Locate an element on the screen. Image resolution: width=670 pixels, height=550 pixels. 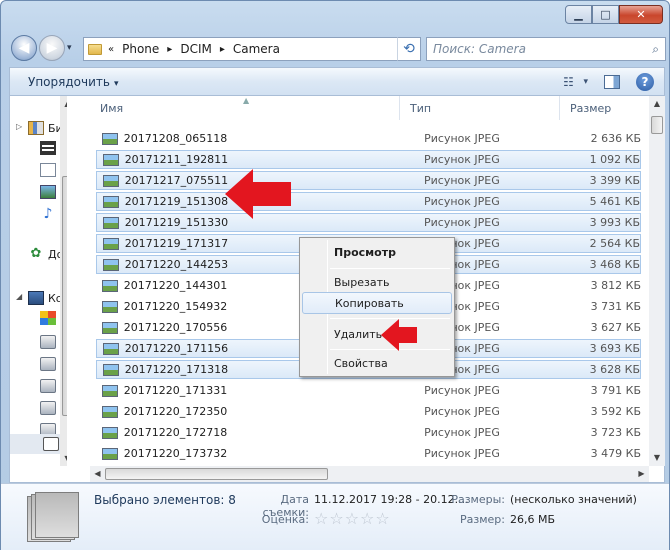
minimize-button: ▁ is located at coordinates (578, 14).